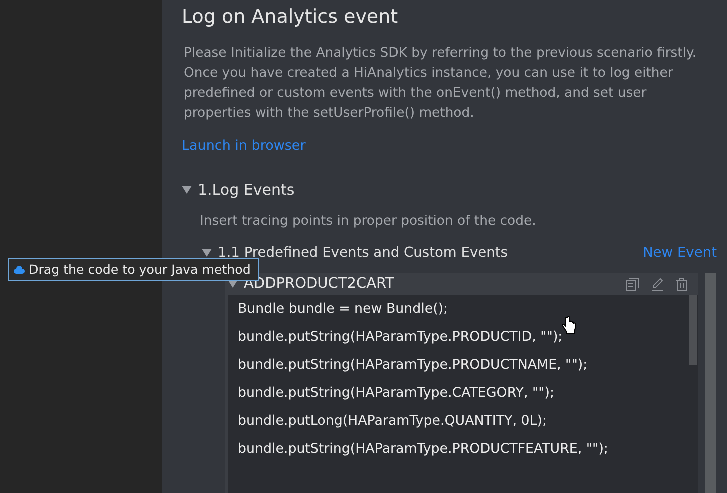 The image size is (727, 493). Describe the element at coordinates (632, 284) in the screenshot. I see `copy-icon` at that location.